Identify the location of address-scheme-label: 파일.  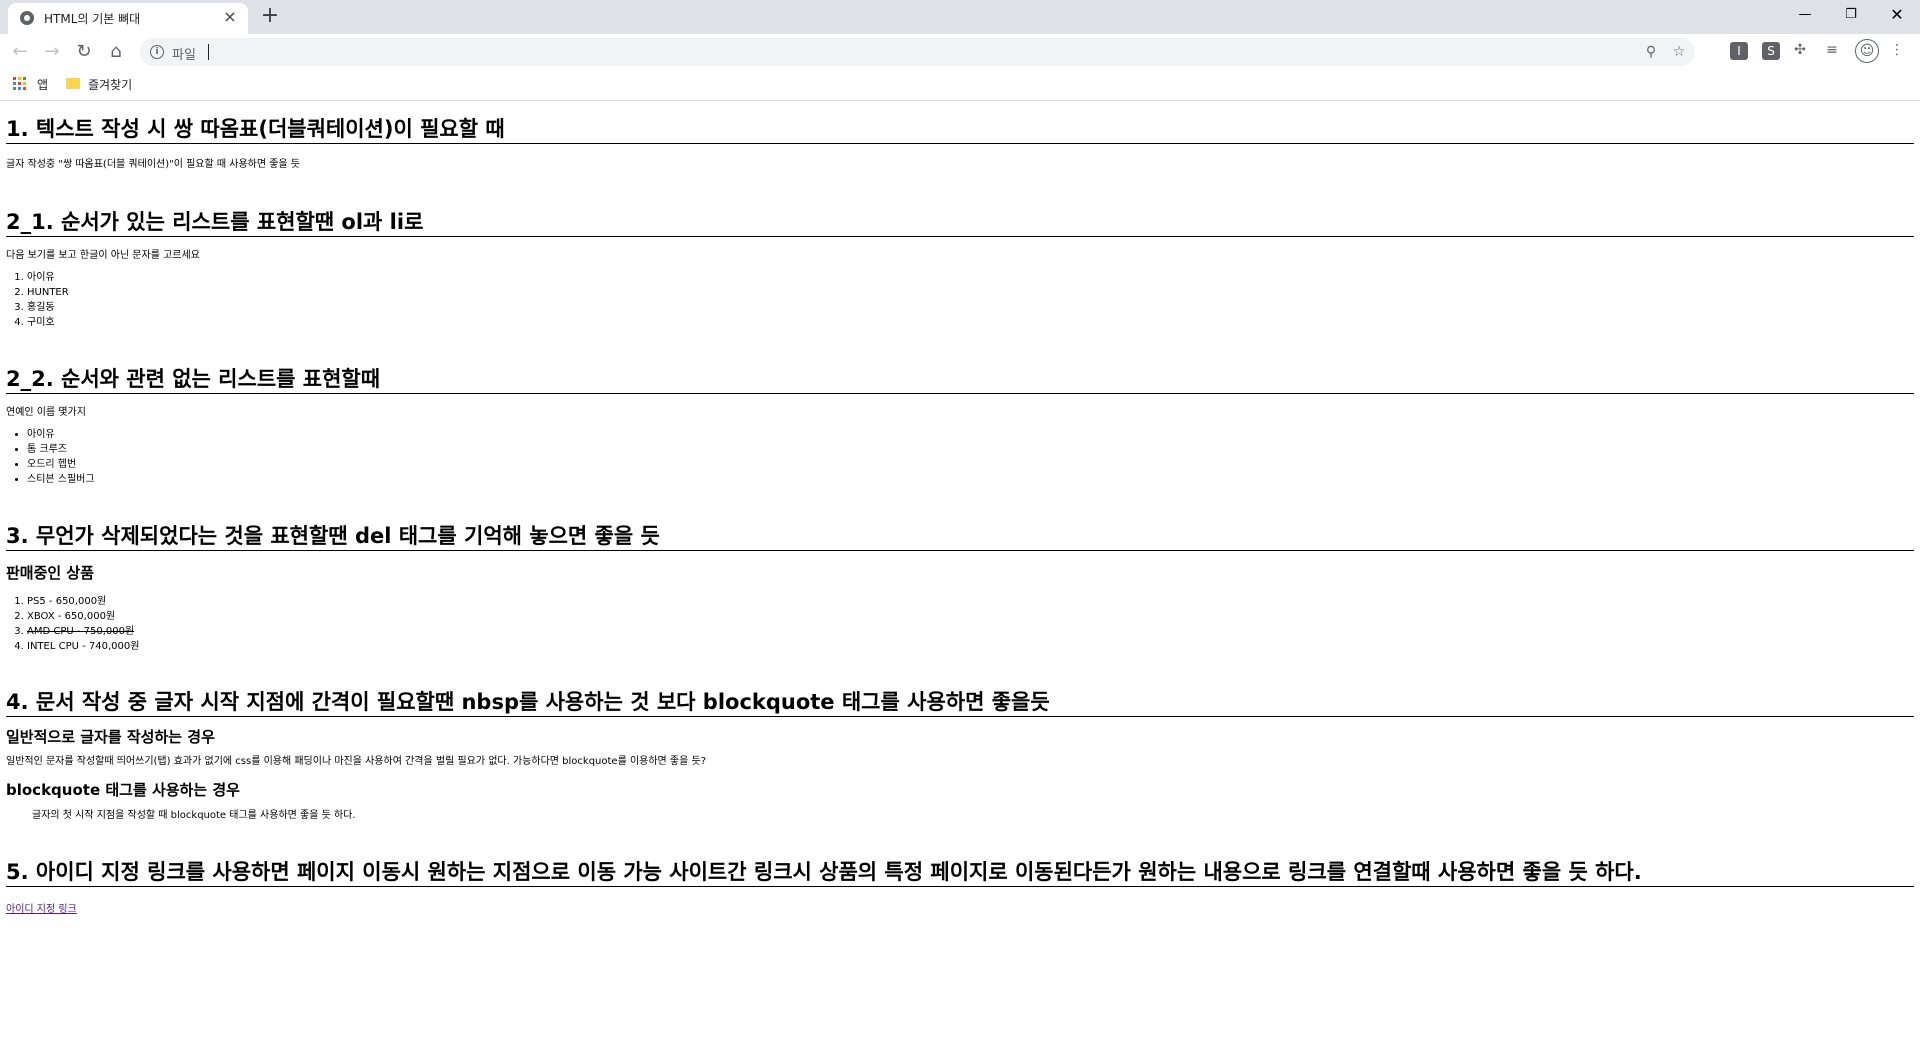
(184, 55).